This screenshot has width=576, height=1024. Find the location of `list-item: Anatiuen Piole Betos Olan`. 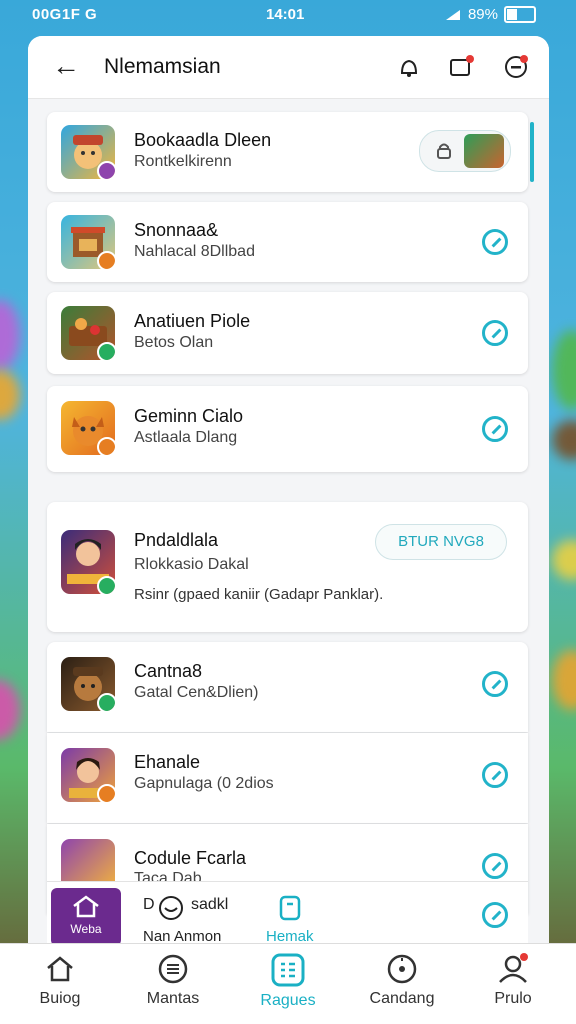

list-item: Anatiuen Piole Betos Olan is located at coordinates (287, 333).